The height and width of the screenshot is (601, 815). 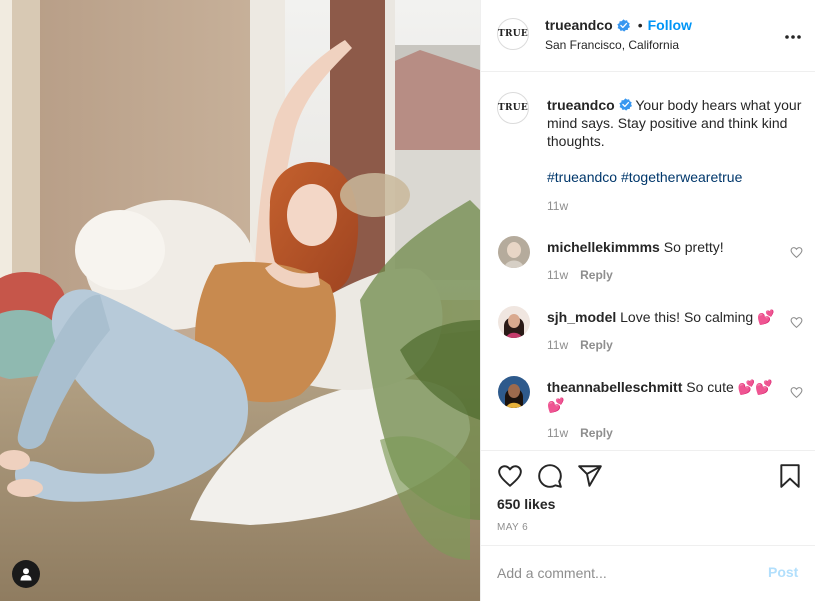 I want to click on comment-body: michellekimmms So pretty!, so click(x=662, y=247).